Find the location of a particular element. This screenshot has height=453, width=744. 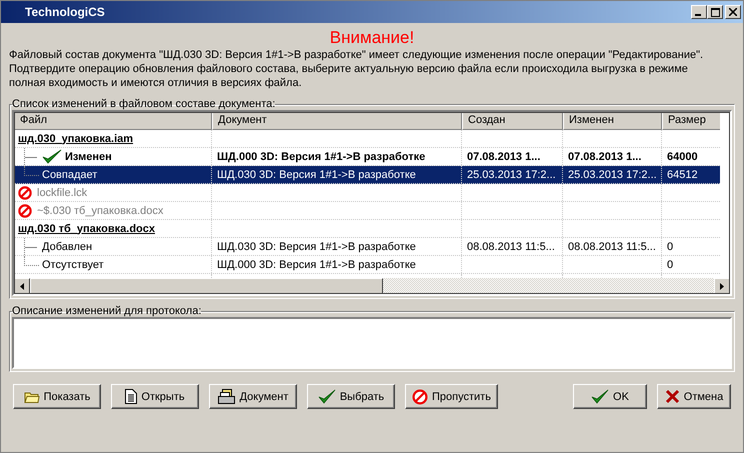

file-name: lockfile.lck is located at coordinates (62, 192).